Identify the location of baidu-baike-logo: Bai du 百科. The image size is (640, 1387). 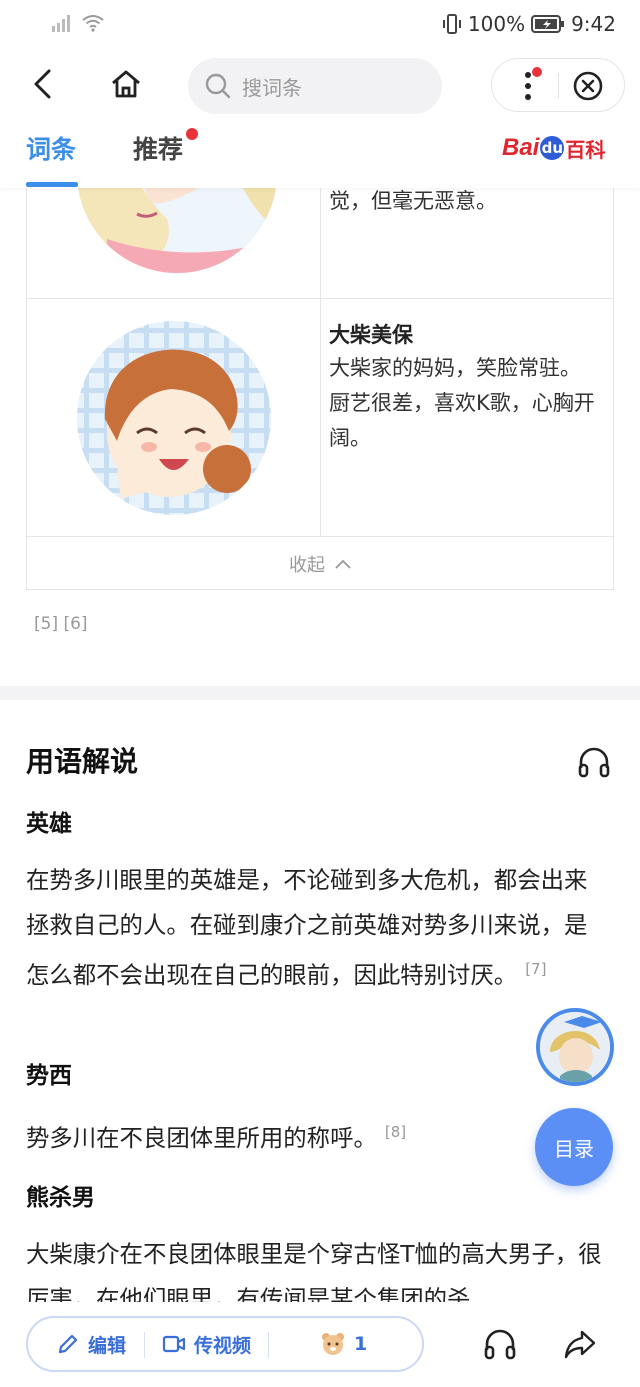
(553, 148).